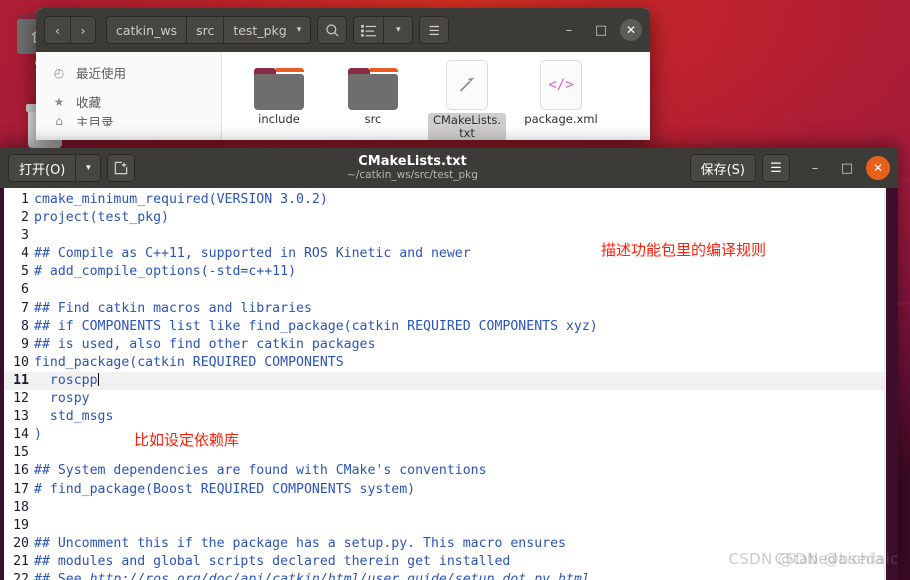  I want to click on hammer-glyph, so click(467, 84).